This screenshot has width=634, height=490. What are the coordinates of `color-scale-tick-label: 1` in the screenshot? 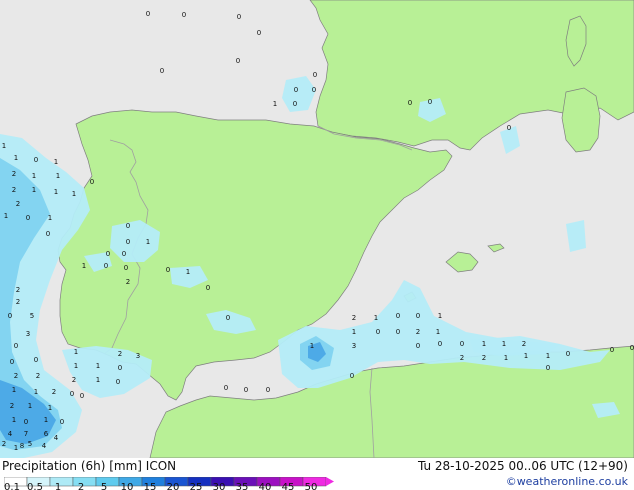 It's located at (58, 486).